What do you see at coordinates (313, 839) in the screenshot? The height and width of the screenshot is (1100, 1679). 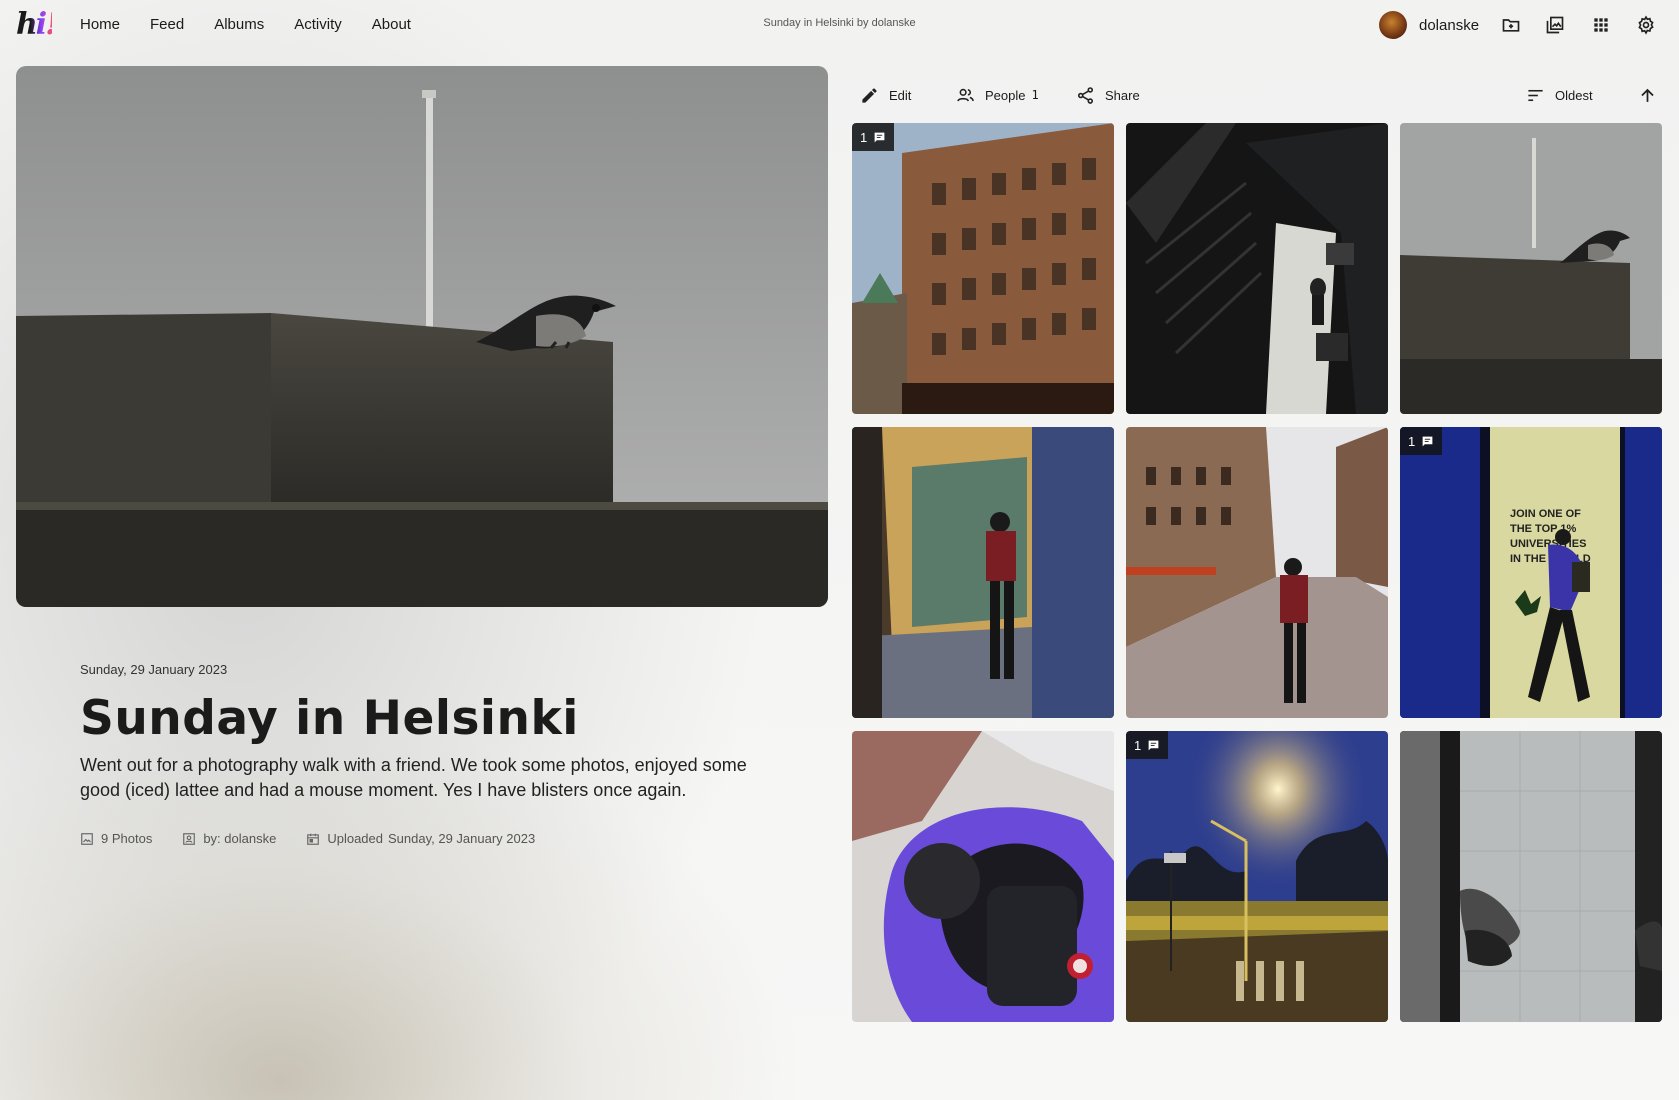 I see `calendar-icon` at bounding box center [313, 839].